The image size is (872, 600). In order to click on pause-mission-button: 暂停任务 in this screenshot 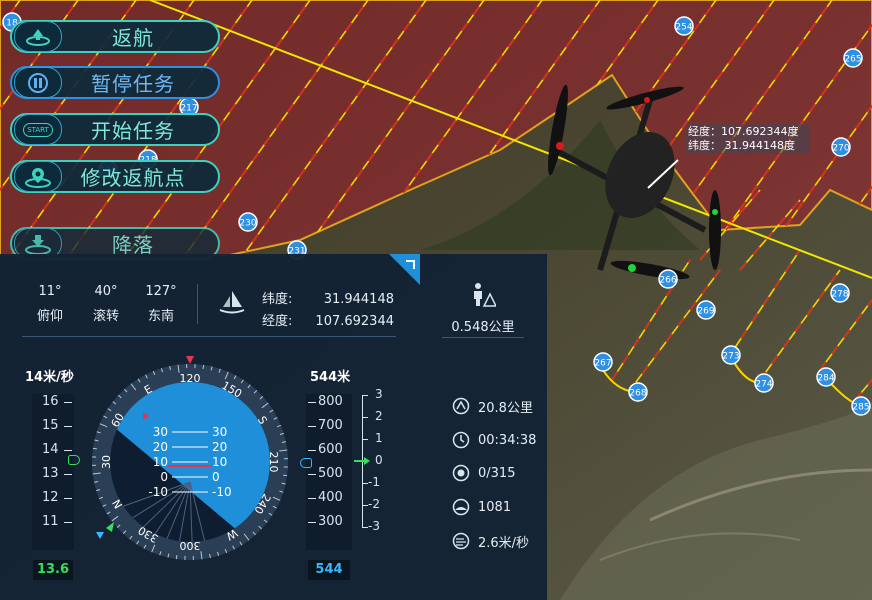, I will do `click(115, 82)`.